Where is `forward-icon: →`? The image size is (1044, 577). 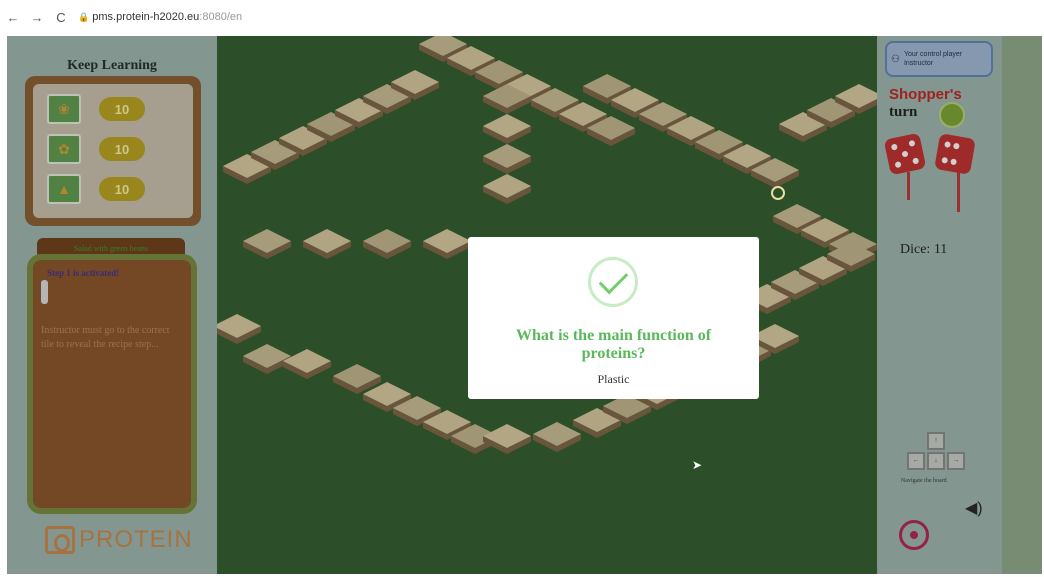
forward-icon: → is located at coordinates (37, 17).